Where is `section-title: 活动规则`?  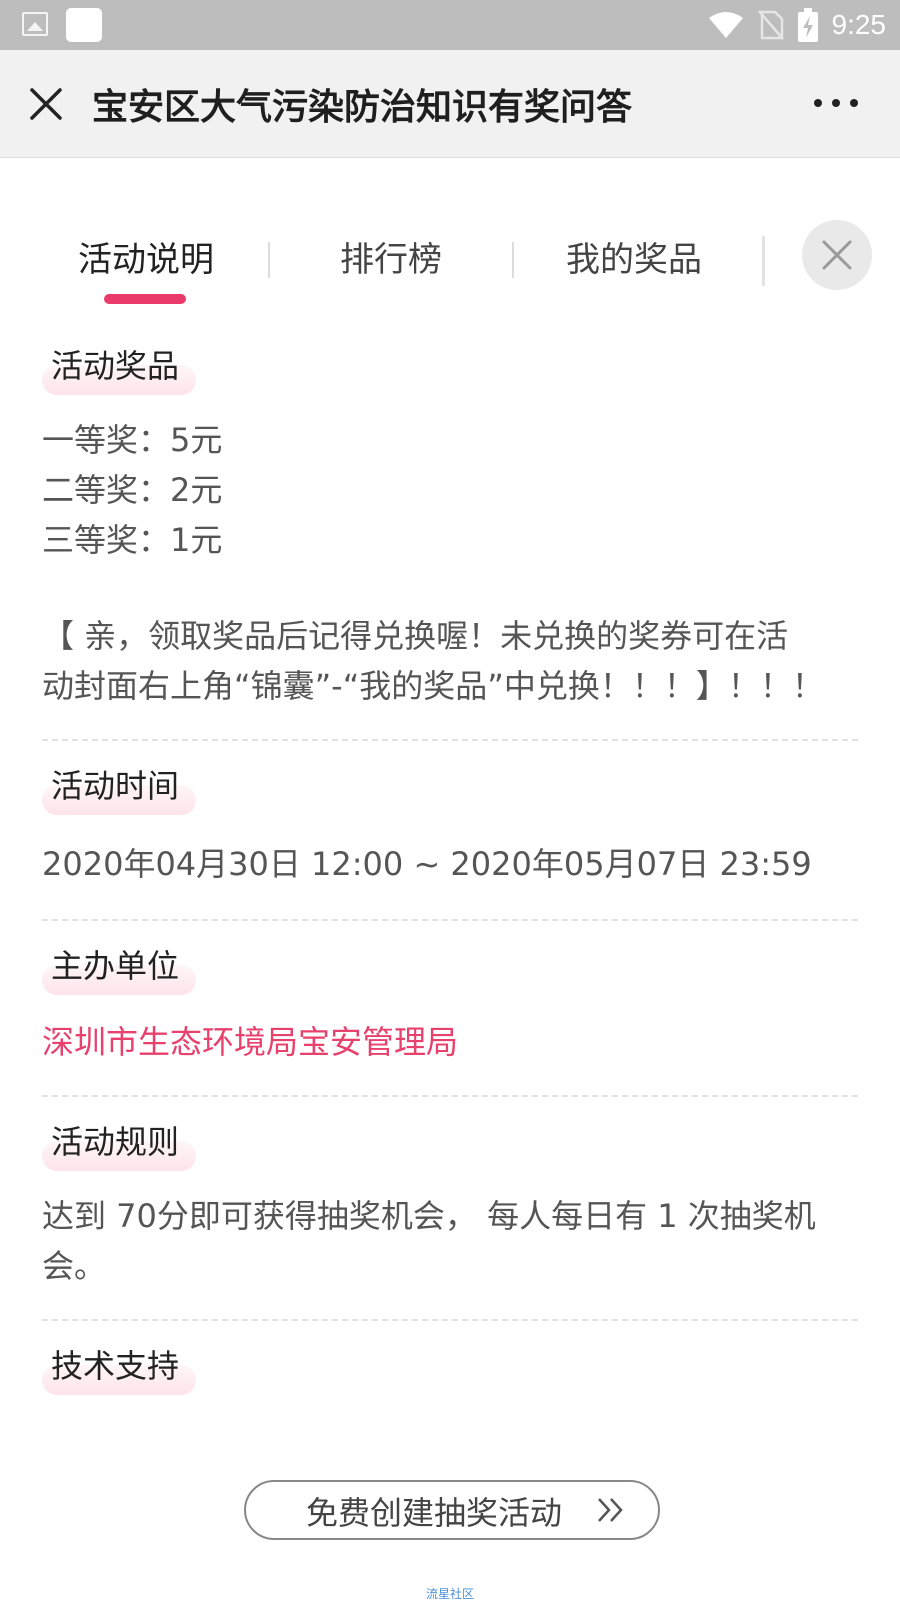
section-title: 活动规则 is located at coordinates (115, 1142).